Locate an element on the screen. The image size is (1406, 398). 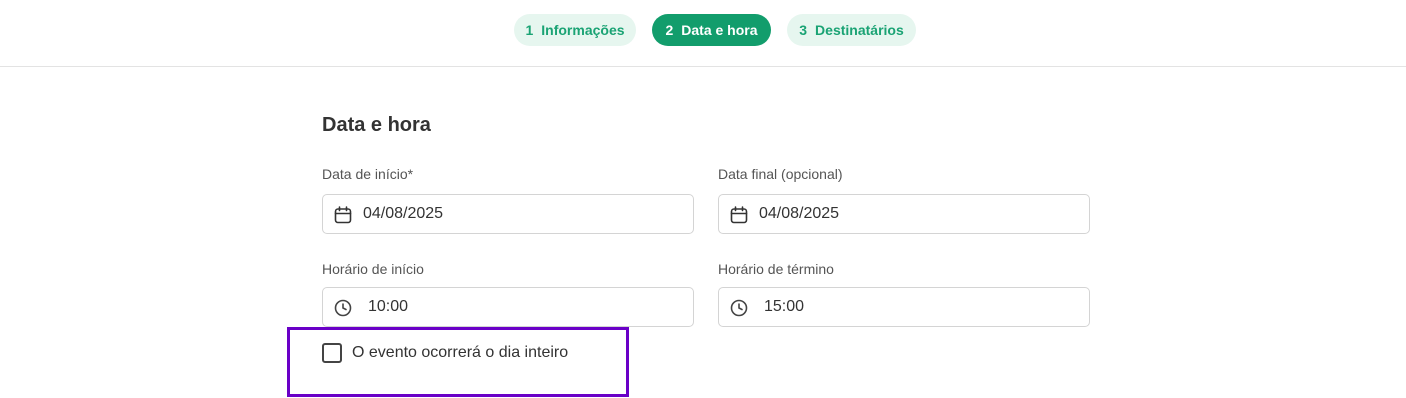
end-time-field: 15:00 is located at coordinates (904, 307).